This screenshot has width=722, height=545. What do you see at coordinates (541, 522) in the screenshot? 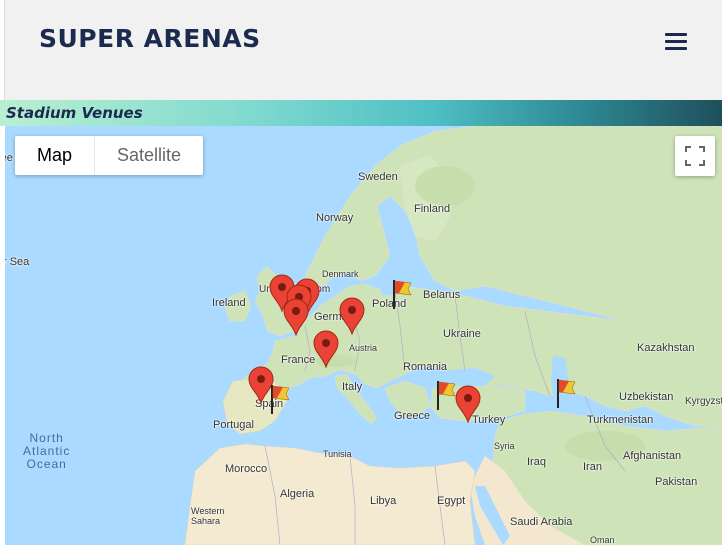
I see `label-saudi-arabia: Saudi Arabia` at bounding box center [541, 522].